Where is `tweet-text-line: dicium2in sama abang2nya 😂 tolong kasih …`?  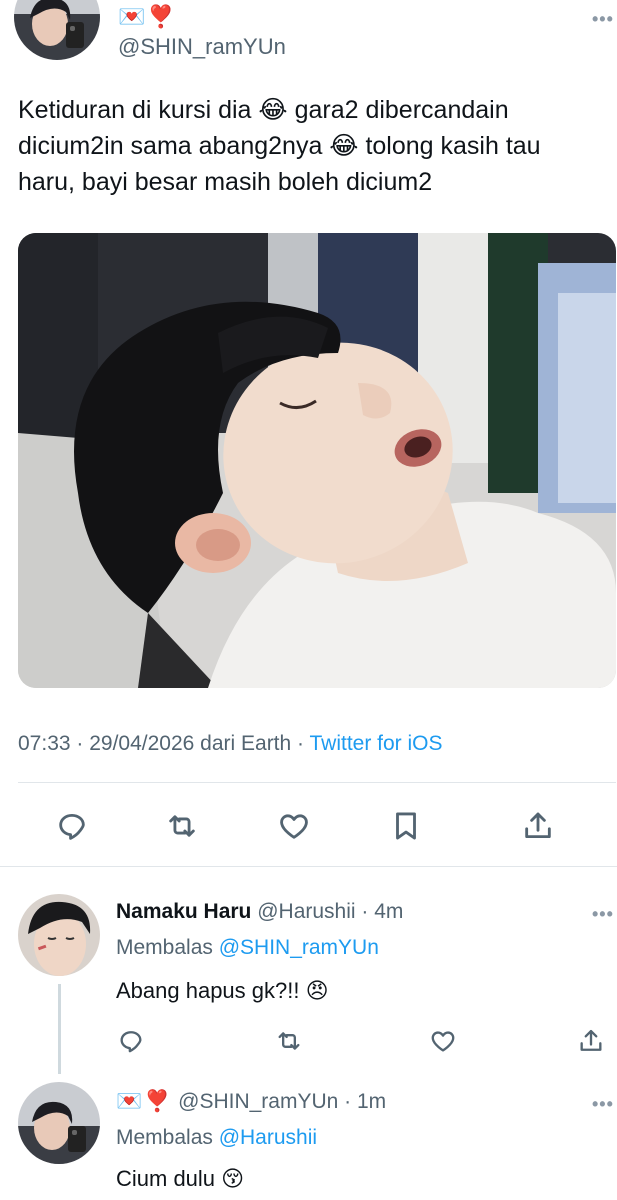 tweet-text-line: dicium2in sama abang2nya 😂 tolong kasih … is located at coordinates (279, 146).